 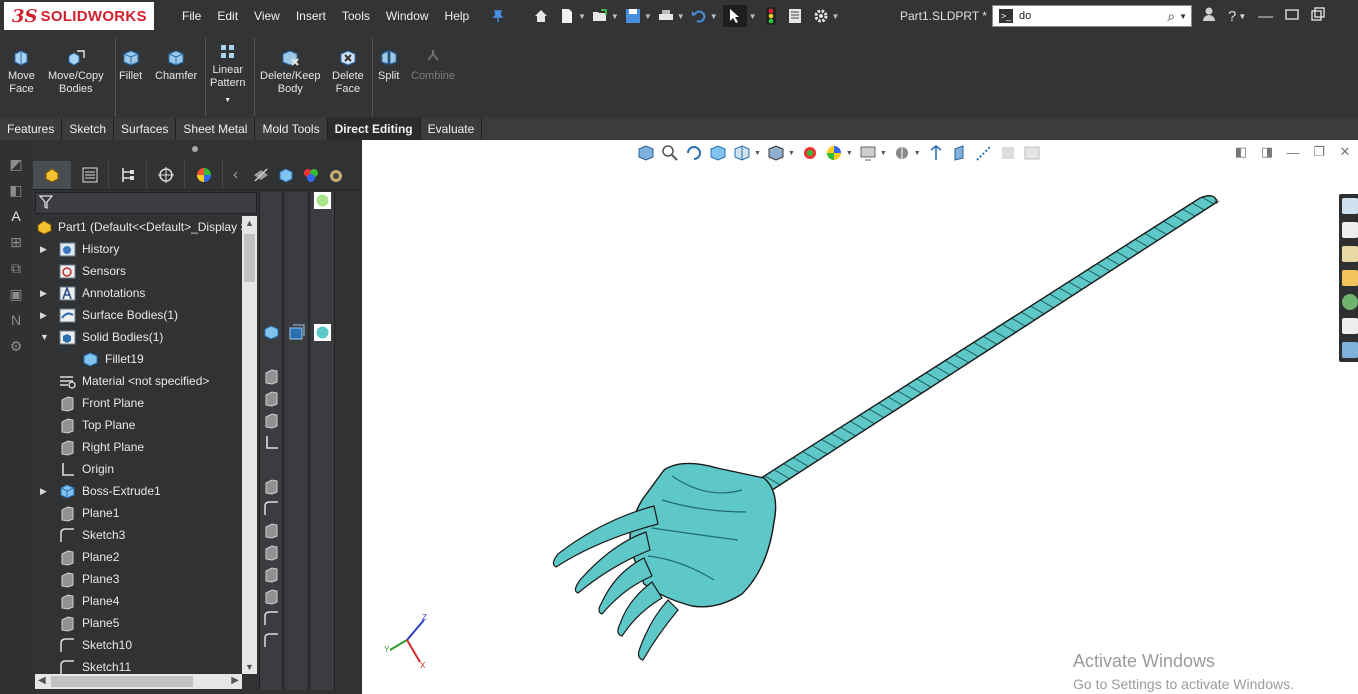 I want to click on featuremanager-tab, so click(x=52, y=174).